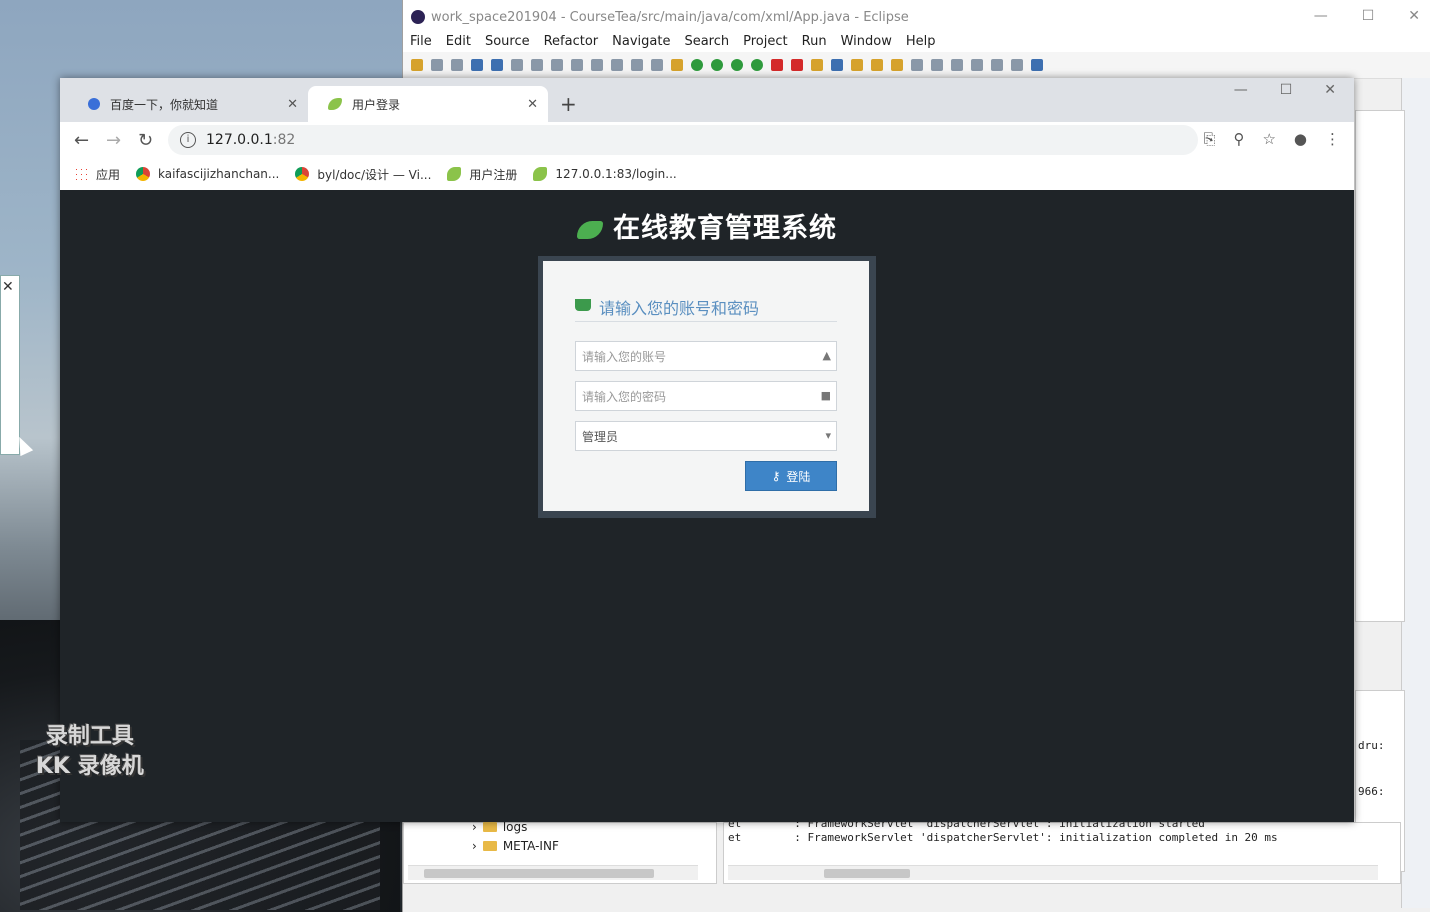 The width and height of the screenshot is (1430, 912). What do you see at coordinates (1268, 139) in the screenshot?
I see `bookmark-star-icon: ☆` at bounding box center [1268, 139].